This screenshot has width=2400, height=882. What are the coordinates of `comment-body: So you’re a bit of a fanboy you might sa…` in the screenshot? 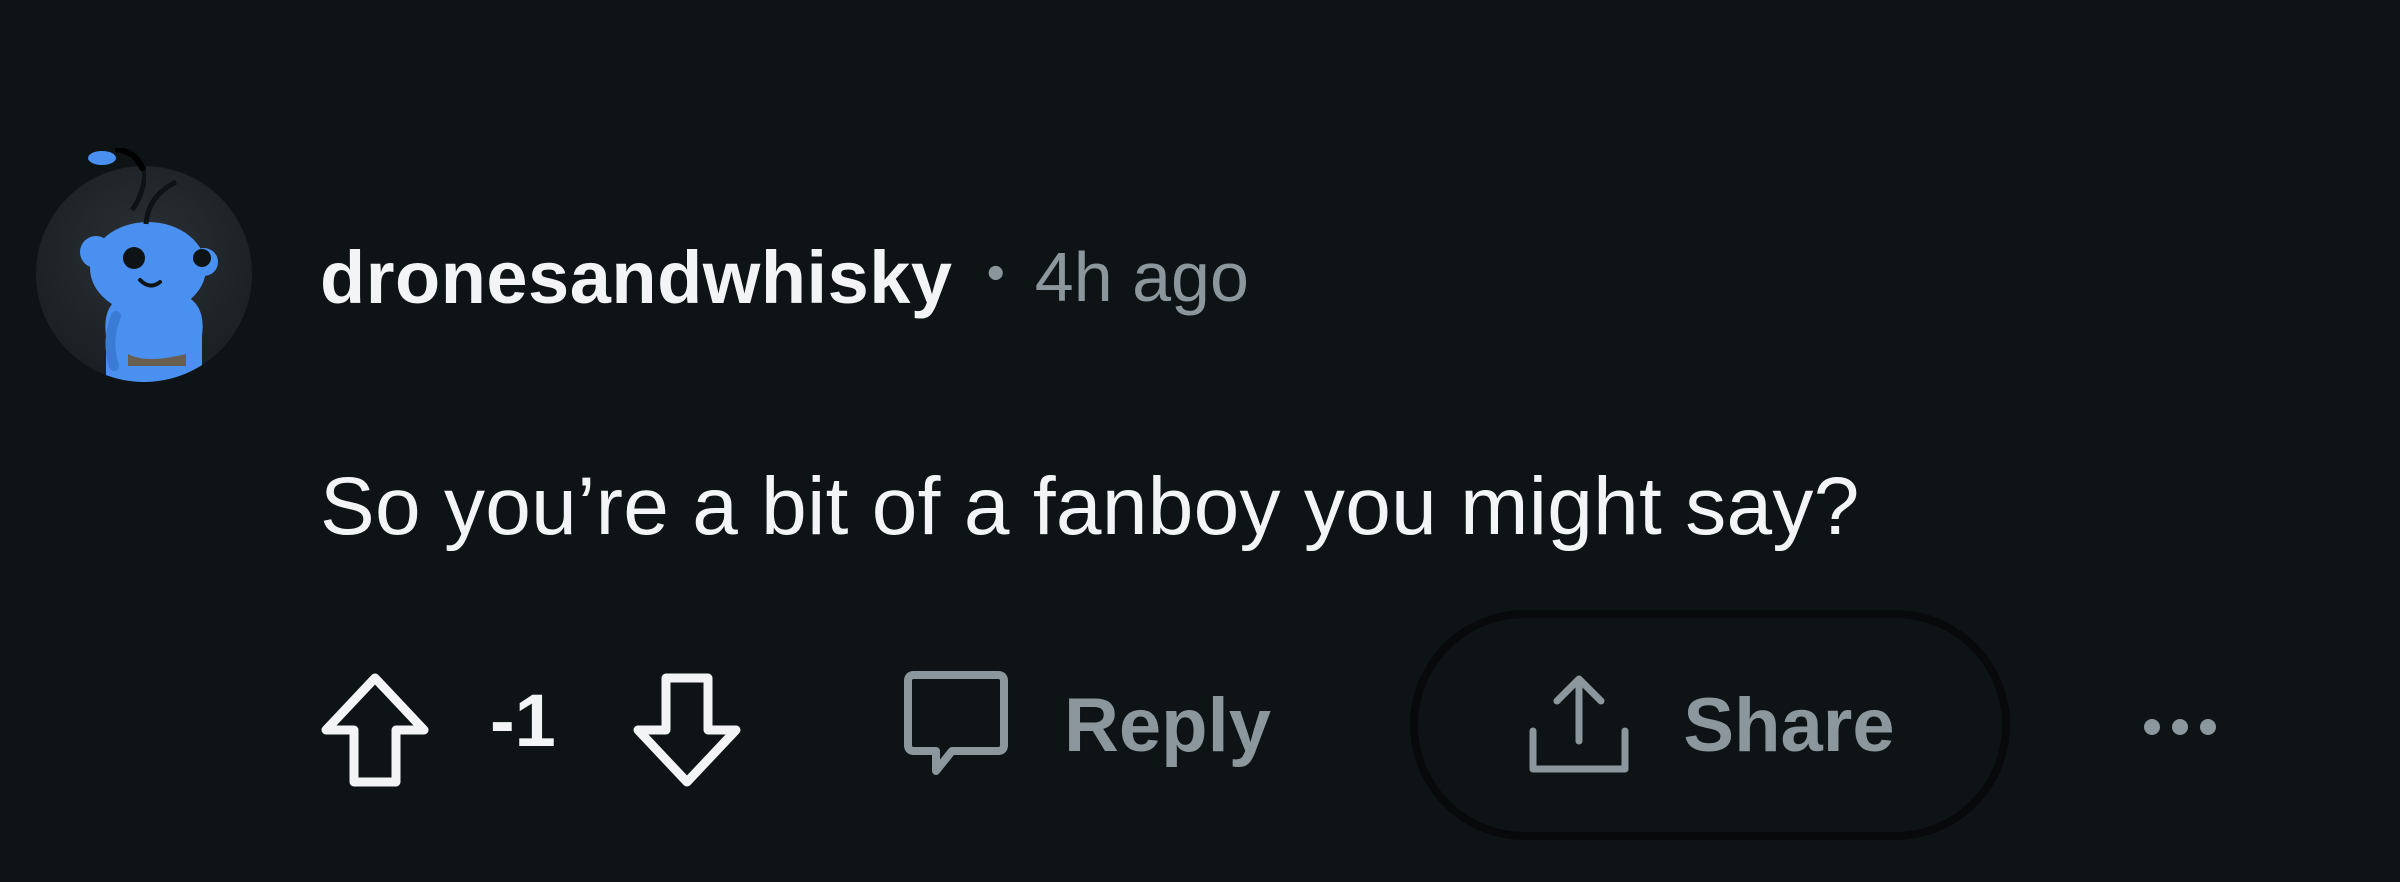 It's located at (1090, 506).